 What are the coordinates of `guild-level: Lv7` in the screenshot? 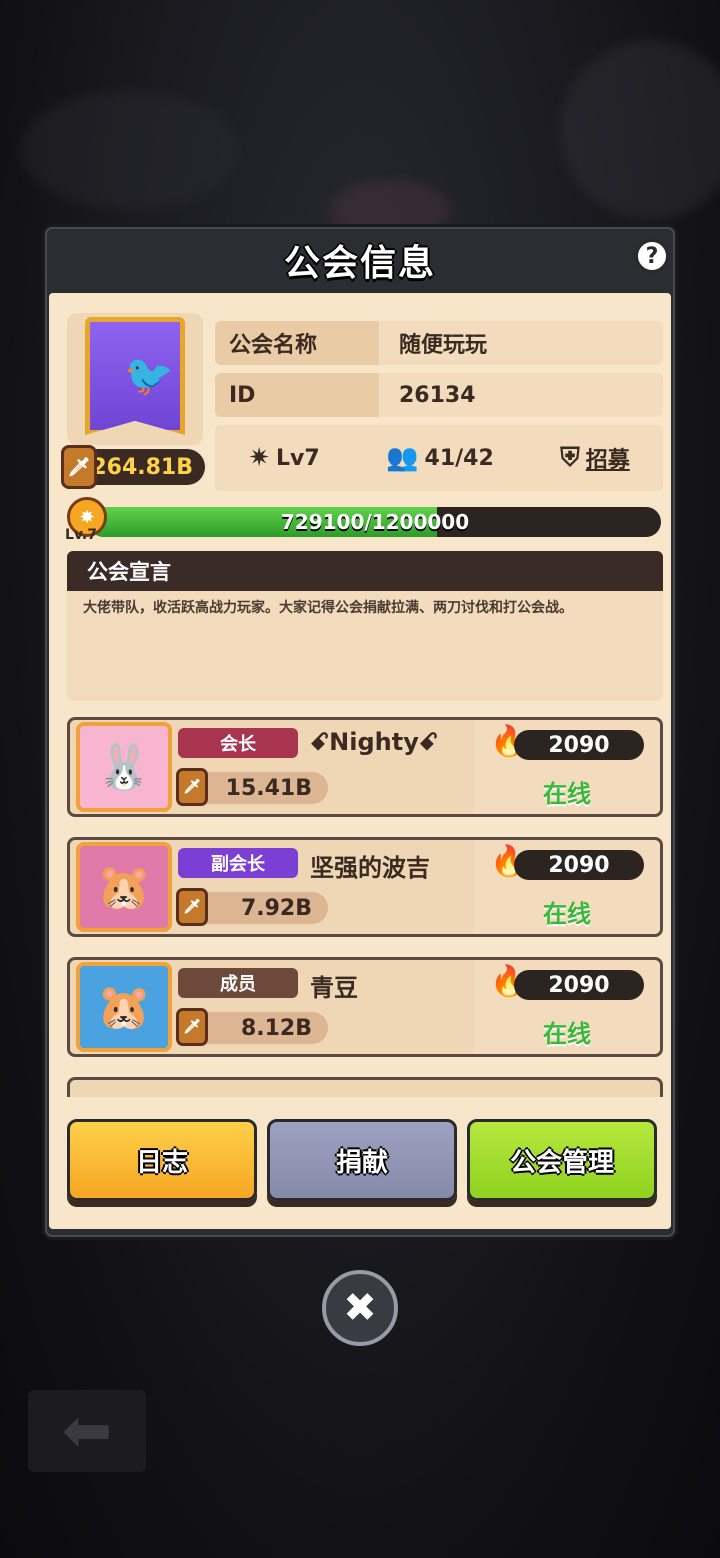 It's located at (298, 458).